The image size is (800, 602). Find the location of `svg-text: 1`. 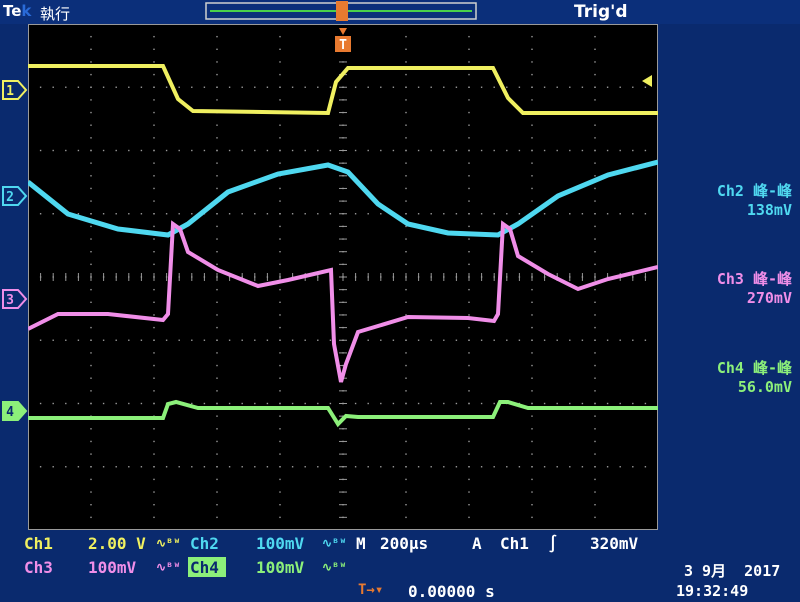

svg-text: 1 is located at coordinates (10, 91).